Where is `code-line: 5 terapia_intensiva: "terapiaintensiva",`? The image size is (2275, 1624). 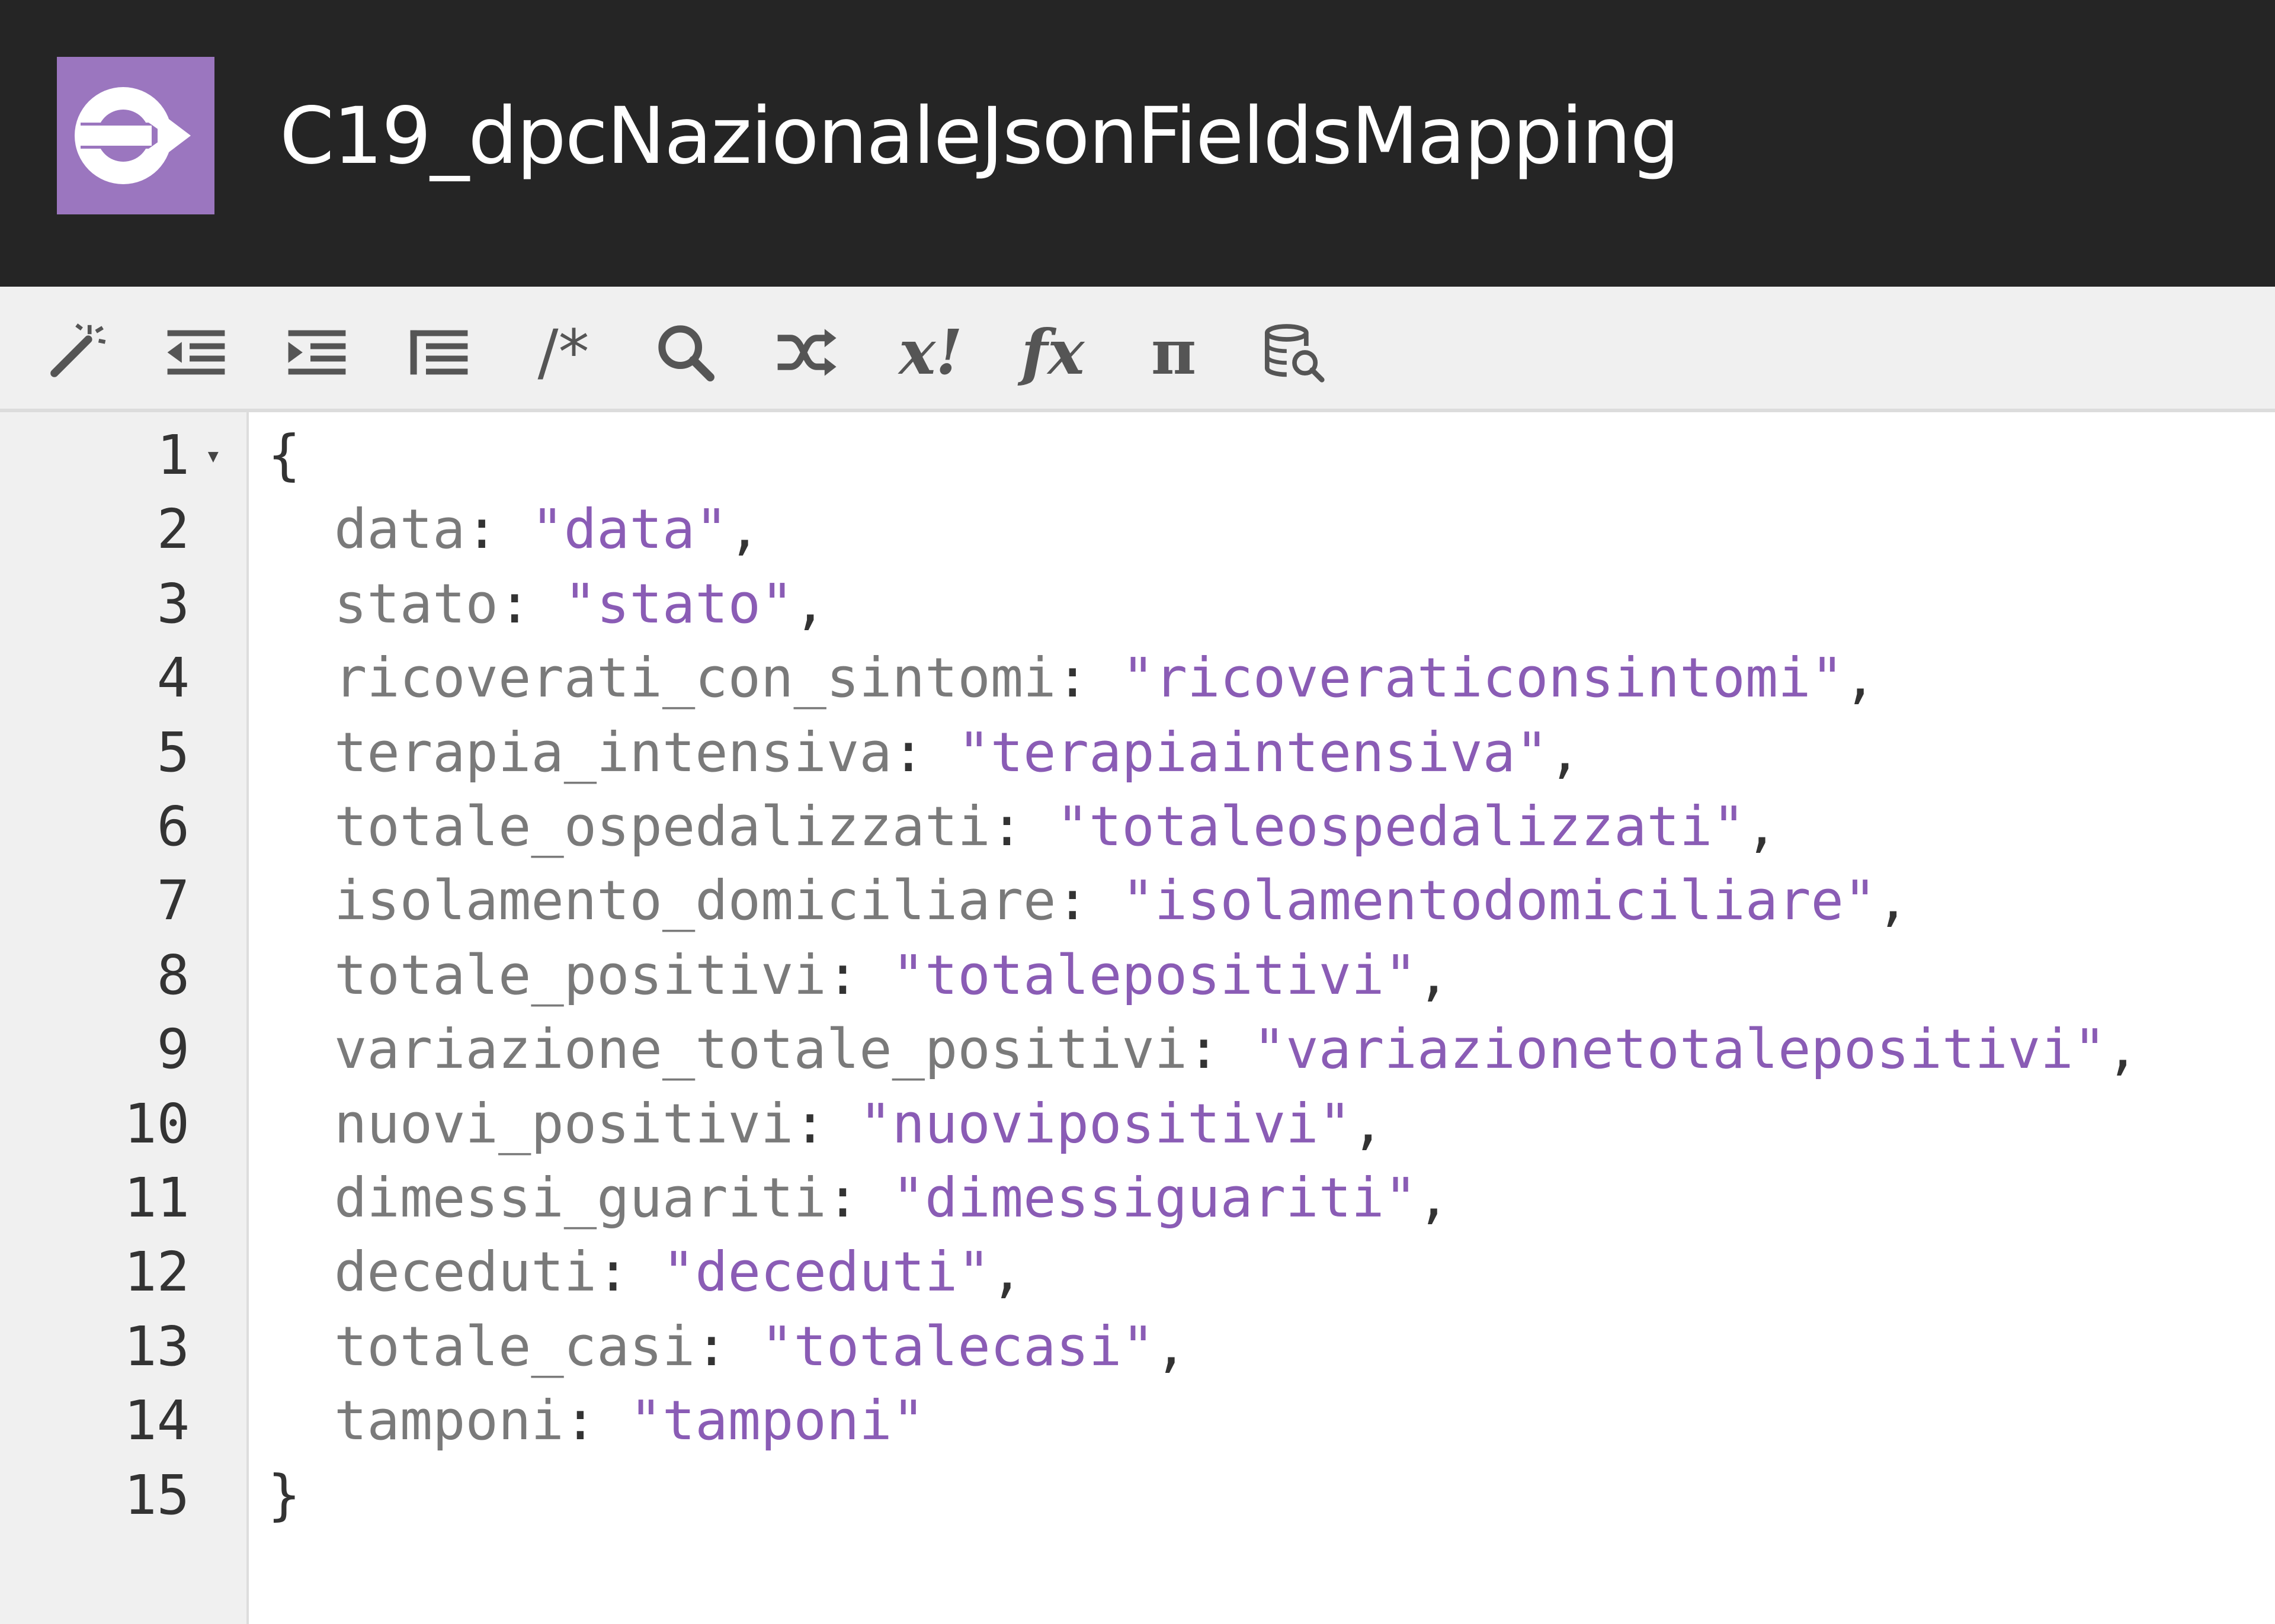 code-line: 5 terapia_intensiva: "terapiaintensiva", is located at coordinates (1137, 752).